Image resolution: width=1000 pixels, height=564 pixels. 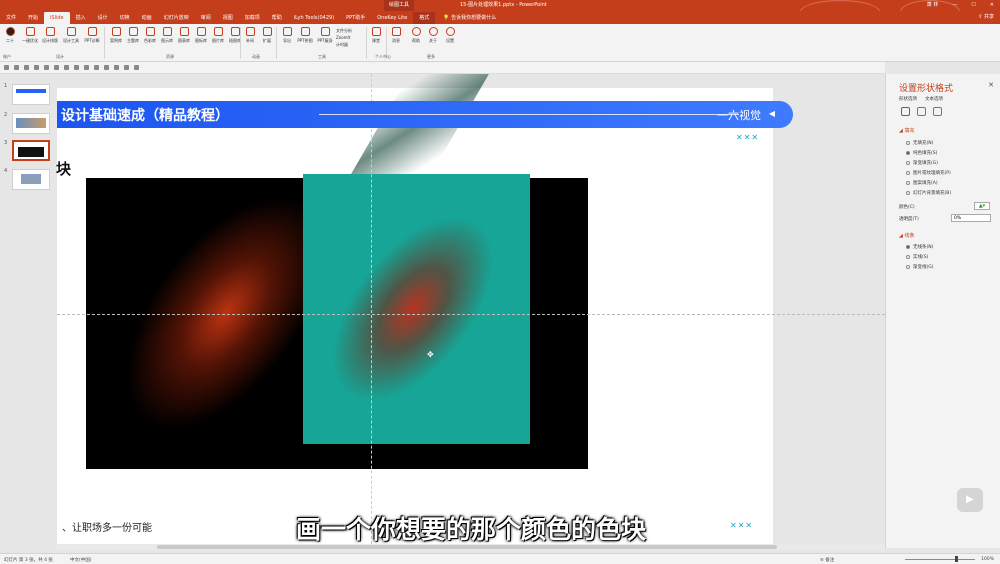 I want to click on tab-ppt-helper: PPT助手, so click(x=355, y=18).